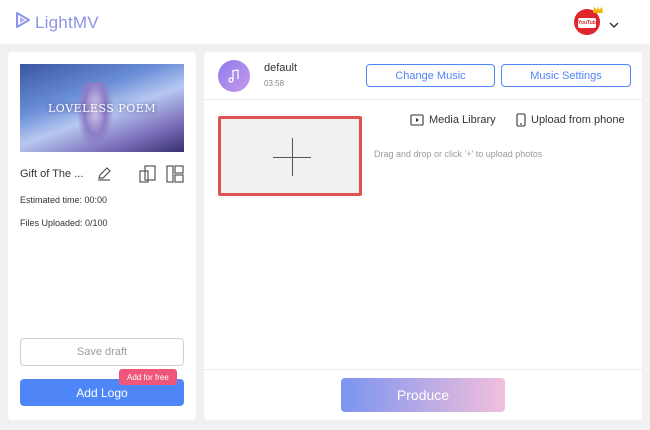  What do you see at coordinates (148, 377) in the screenshot?
I see `add-for-free-badge: Add for free` at bounding box center [148, 377].